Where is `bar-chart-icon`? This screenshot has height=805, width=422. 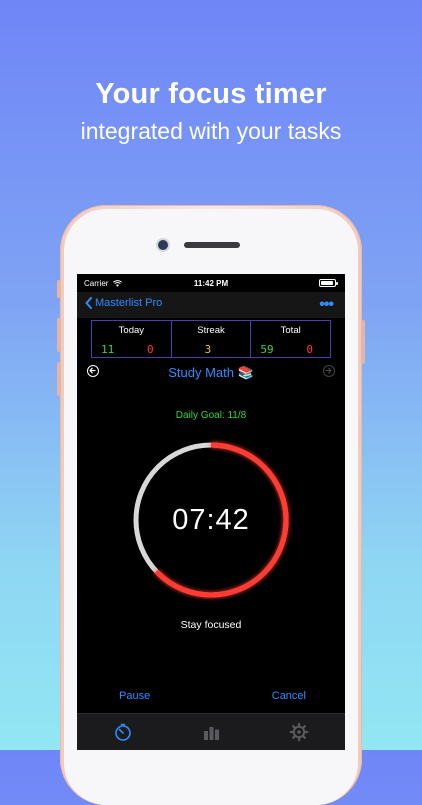 bar-chart-icon is located at coordinates (211, 732).